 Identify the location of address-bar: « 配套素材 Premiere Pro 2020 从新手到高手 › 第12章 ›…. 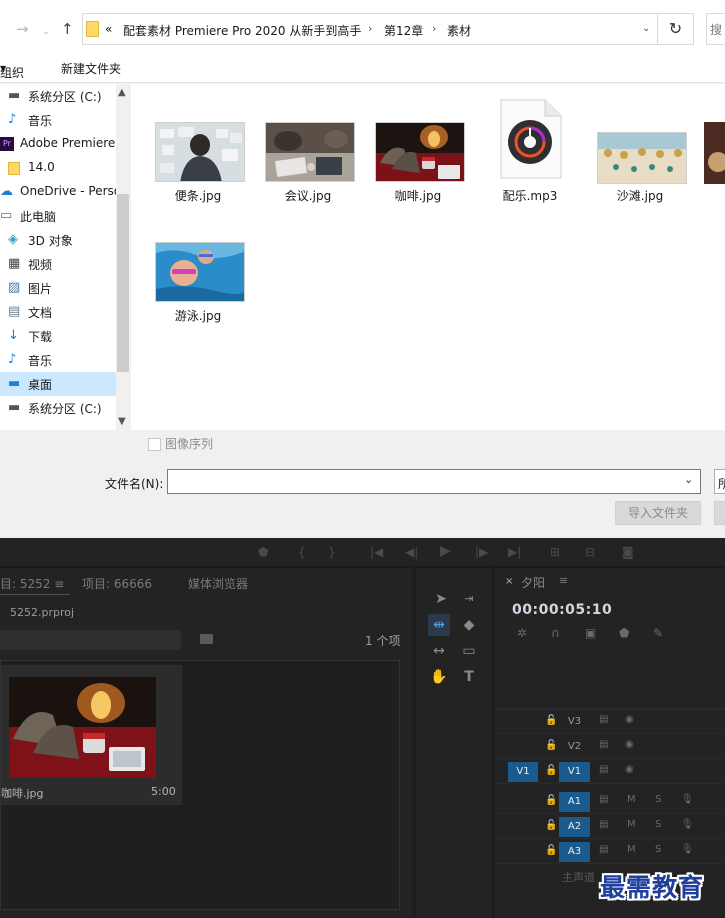
(370, 29).